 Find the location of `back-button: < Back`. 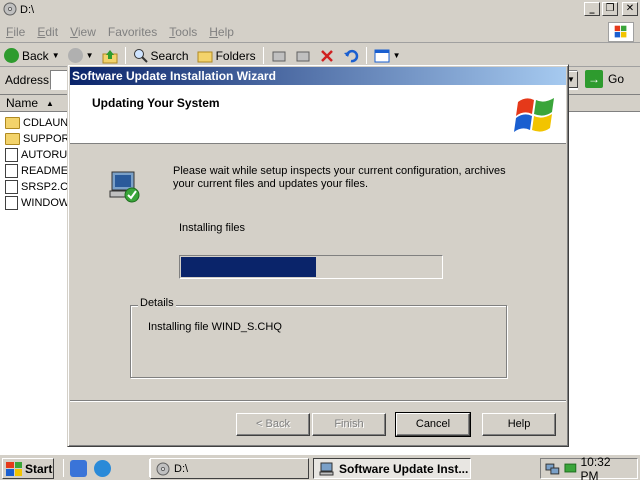

back-button: < Back is located at coordinates (273, 424).